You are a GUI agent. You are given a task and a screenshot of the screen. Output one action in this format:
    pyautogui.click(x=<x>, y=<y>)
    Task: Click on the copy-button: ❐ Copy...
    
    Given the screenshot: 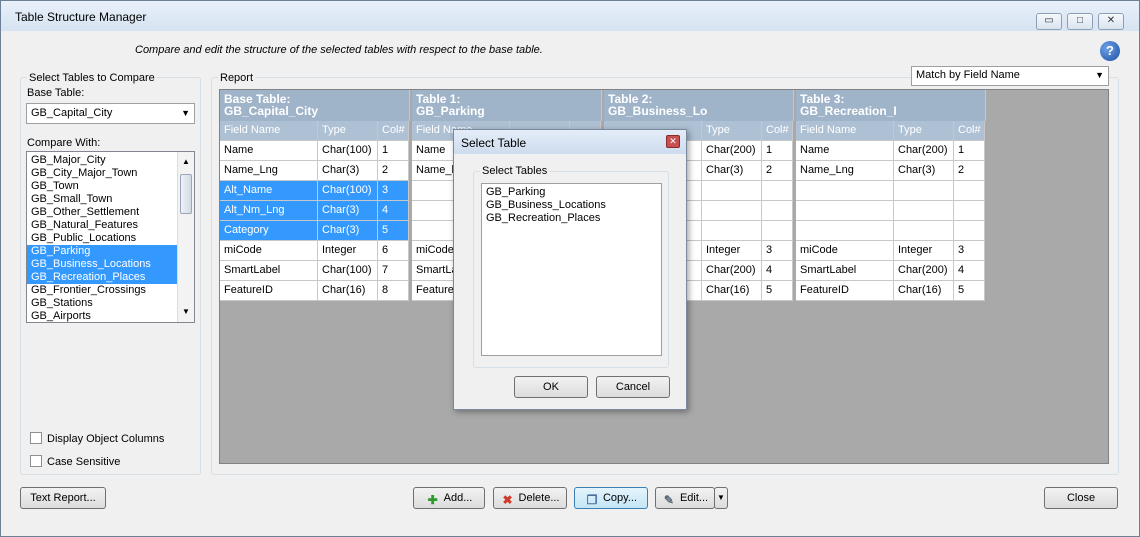 What is the action you would take?
    pyautogui.click(x=611, y=498)
    